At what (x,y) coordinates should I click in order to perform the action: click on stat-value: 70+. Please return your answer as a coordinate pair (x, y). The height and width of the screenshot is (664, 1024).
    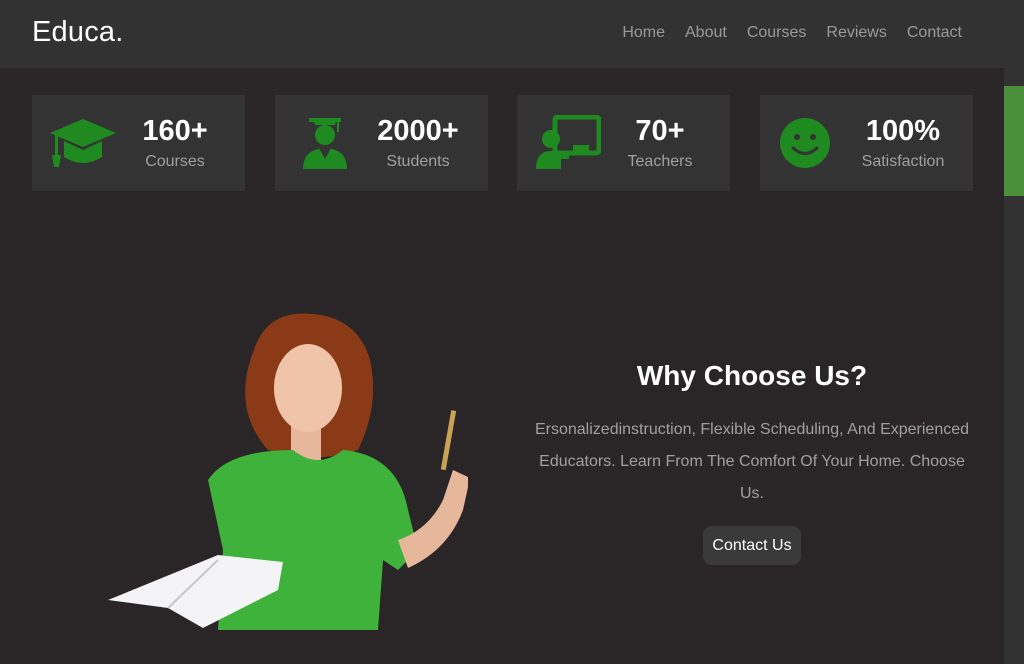
    Looking at the image, I should click on (660, 131).